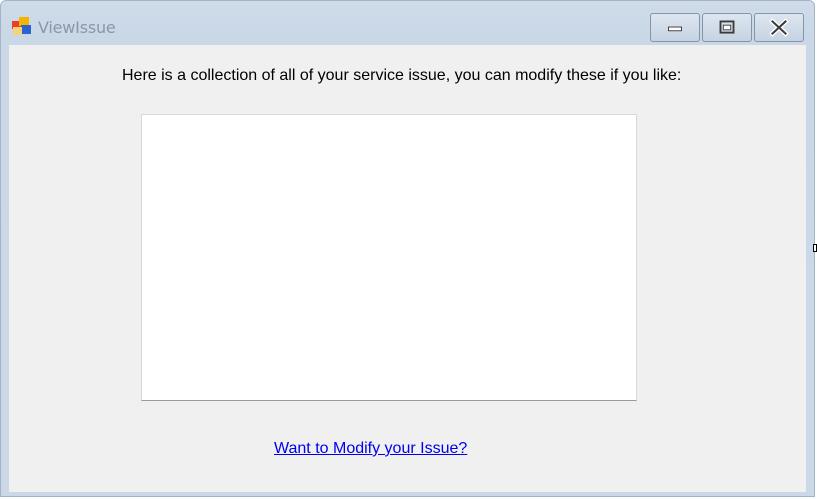 The width and height of the screenshot is (817, 499). Describe the element at coordinates (22, 26) in the screenshot. I see `app-window-icon` at that location.